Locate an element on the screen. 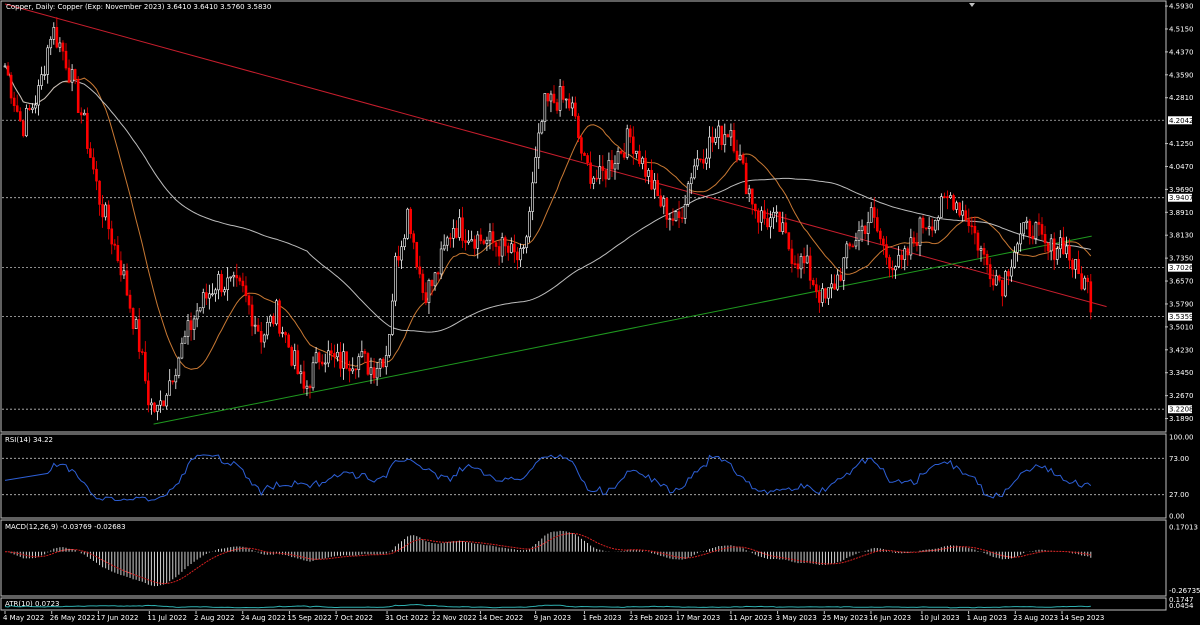 This screenshot has width=1200, height=625. macd-title: MACD(12,26,9) -0.03769 -0.02683 is located at coordinates (65, 527).